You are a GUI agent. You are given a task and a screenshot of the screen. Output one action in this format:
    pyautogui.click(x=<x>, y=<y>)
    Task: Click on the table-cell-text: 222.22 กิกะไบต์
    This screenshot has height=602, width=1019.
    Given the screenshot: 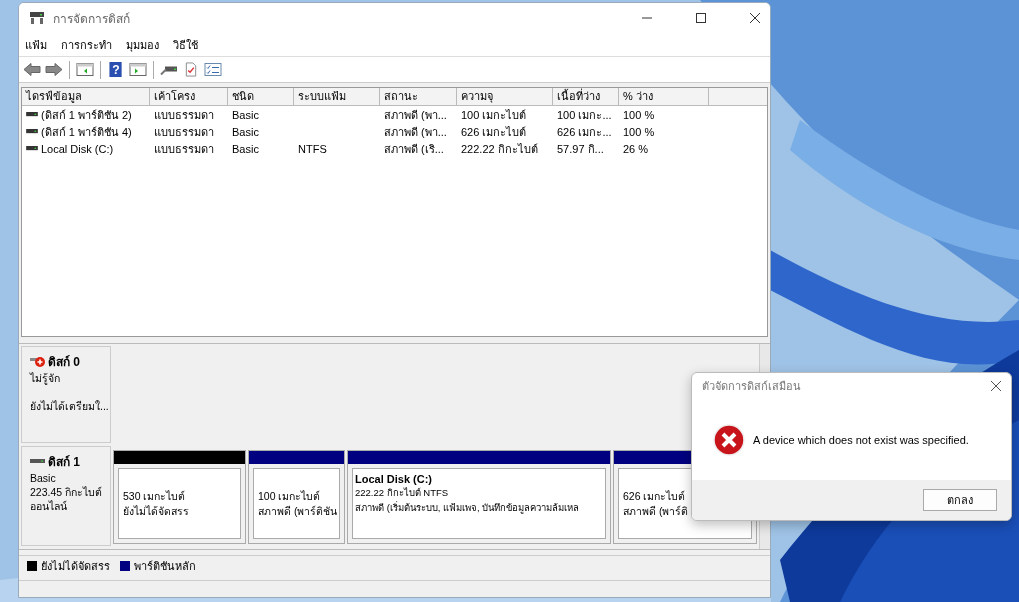 What is the action you would take?
    pyautogui.click(x=499, y=149)
    